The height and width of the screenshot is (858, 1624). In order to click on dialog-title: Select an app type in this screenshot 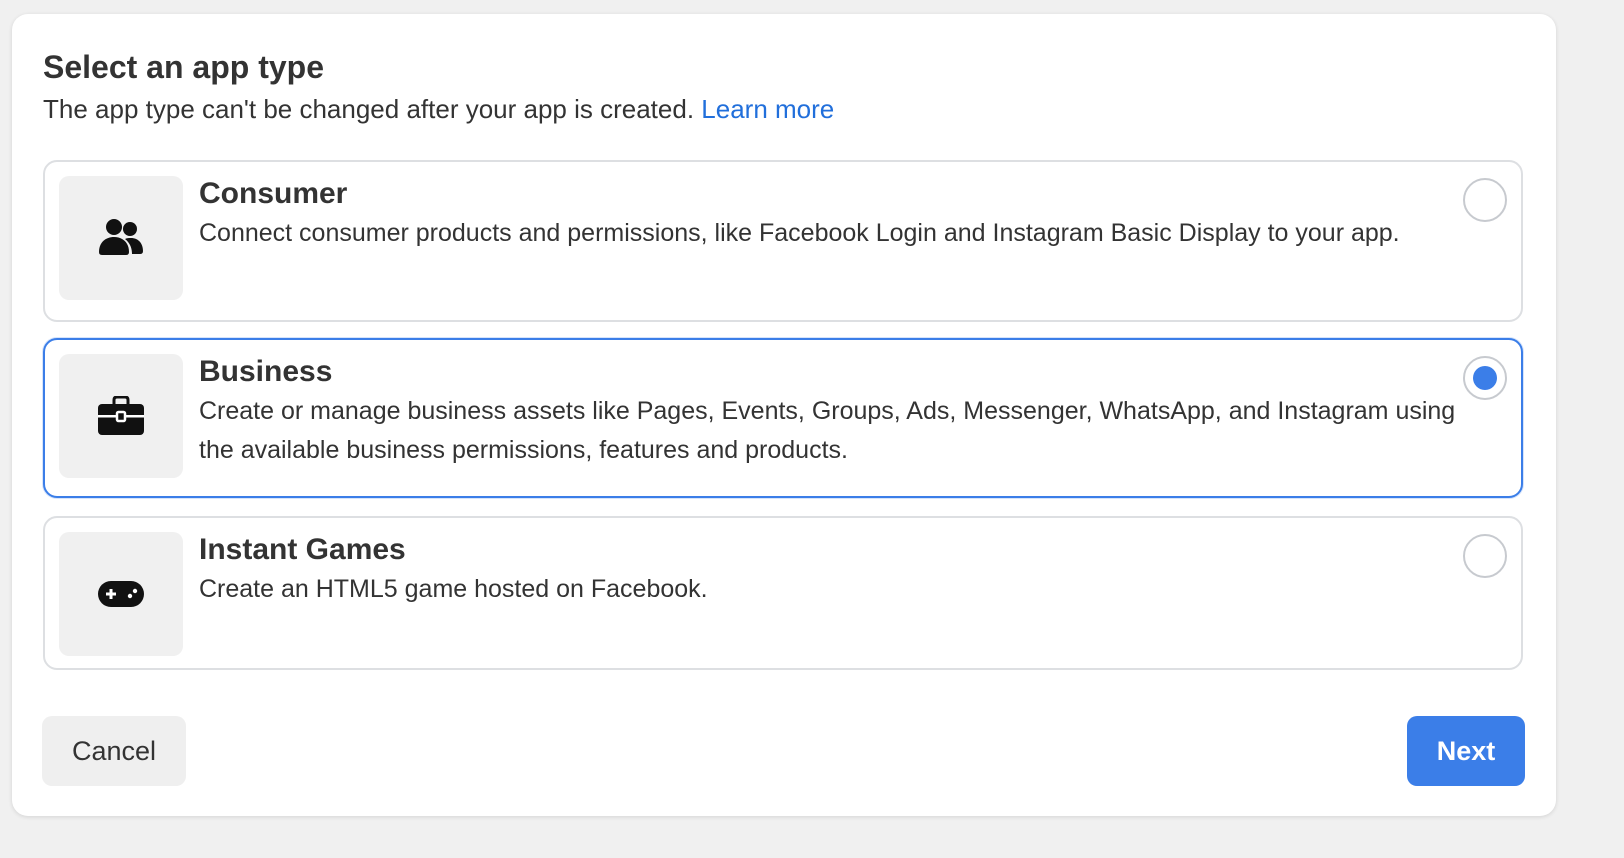, I will do `click(183, 67)`.